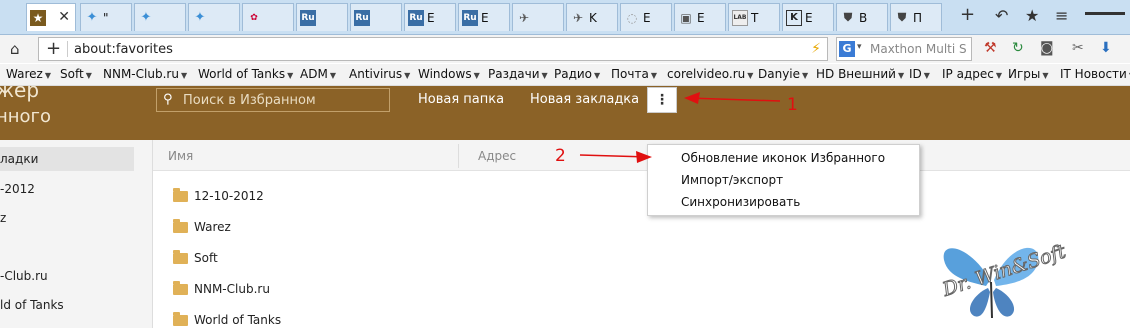 Image resolution: width=1130 pixels, height=331 pixels. What do you see at coordinates (792, 105) in the screenshot?
I see `annotation-label-1: 1` at bounding box center [792, 105].